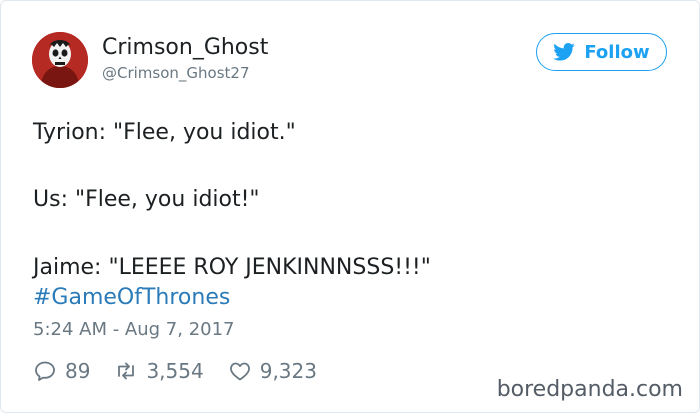 Image resolution: width=700 pixels, height=413 pixels. What do you see at coordinates (176, 73) in the screenshot?
I see `user-handle: @Crimson_Ghost27` at bounding box center [176, 73].